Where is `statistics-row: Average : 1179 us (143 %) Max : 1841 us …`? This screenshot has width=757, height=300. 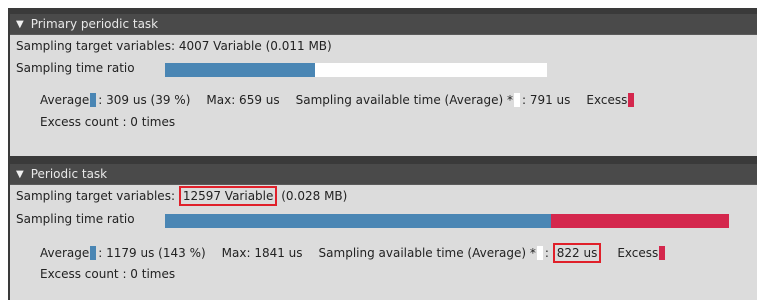
statistics-row: Average : 1179 us (143 %) Max : 1841 us … is located at coordinates (353, 253).